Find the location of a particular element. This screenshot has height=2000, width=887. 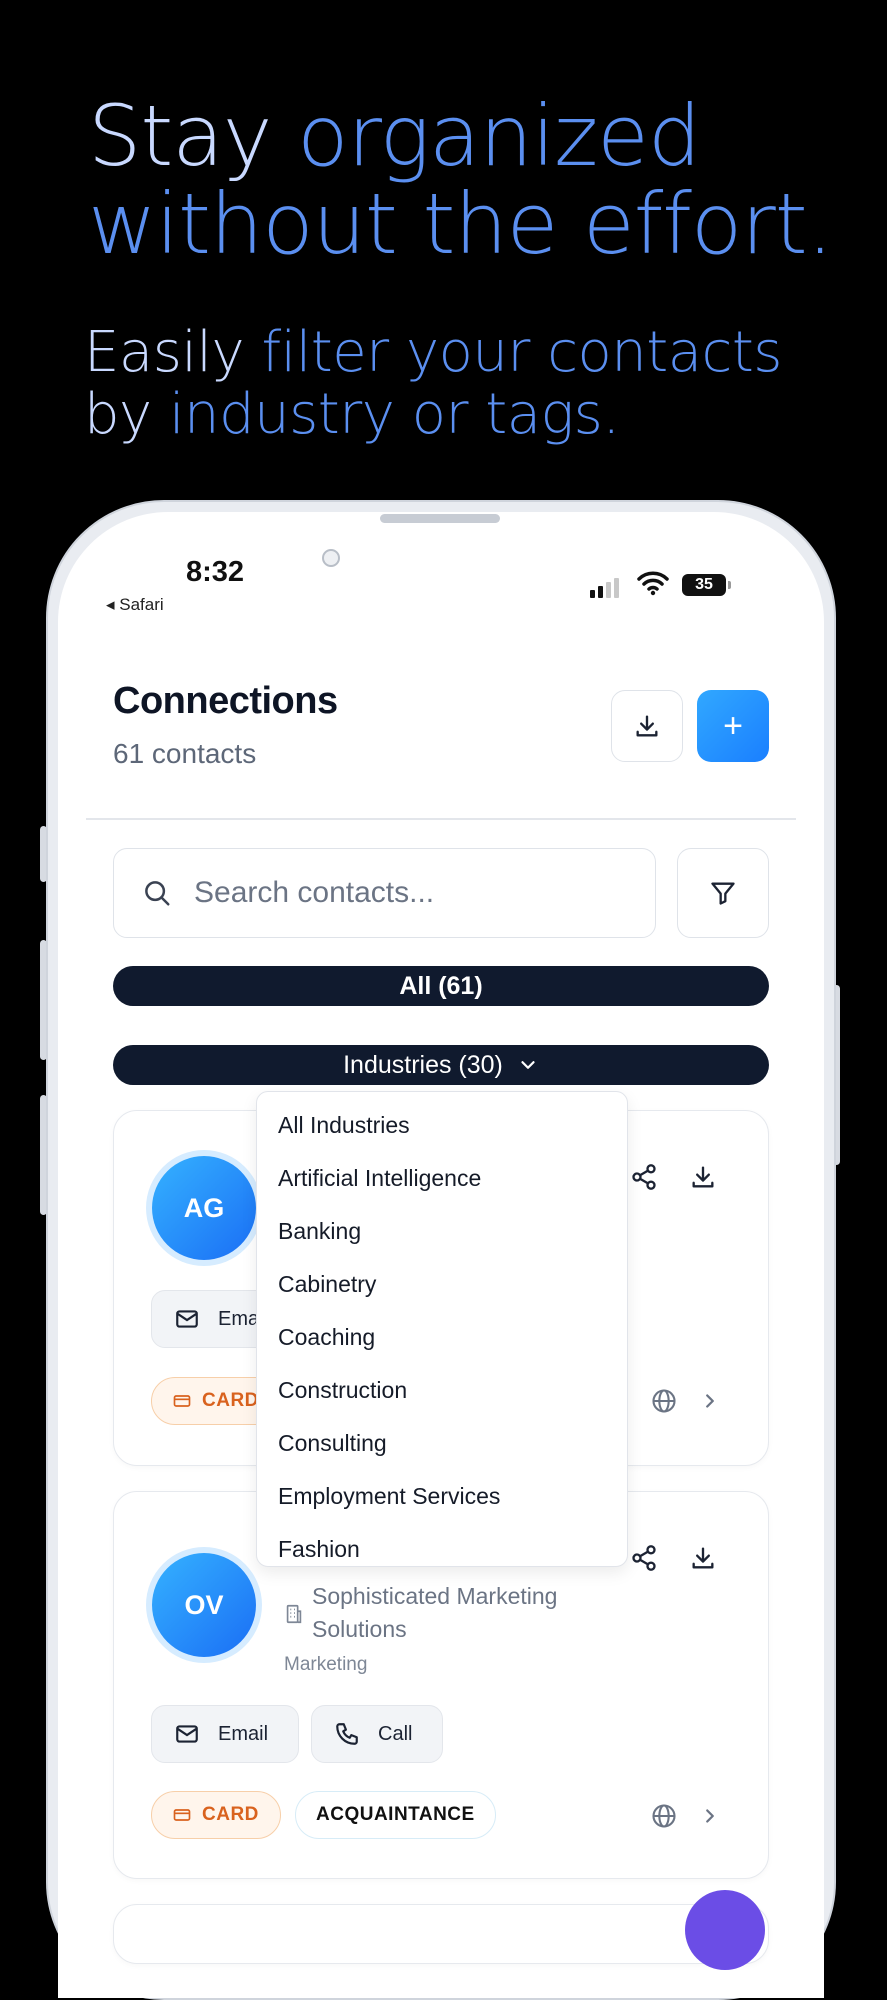

building-icon is located at coordinates (294, 1614).